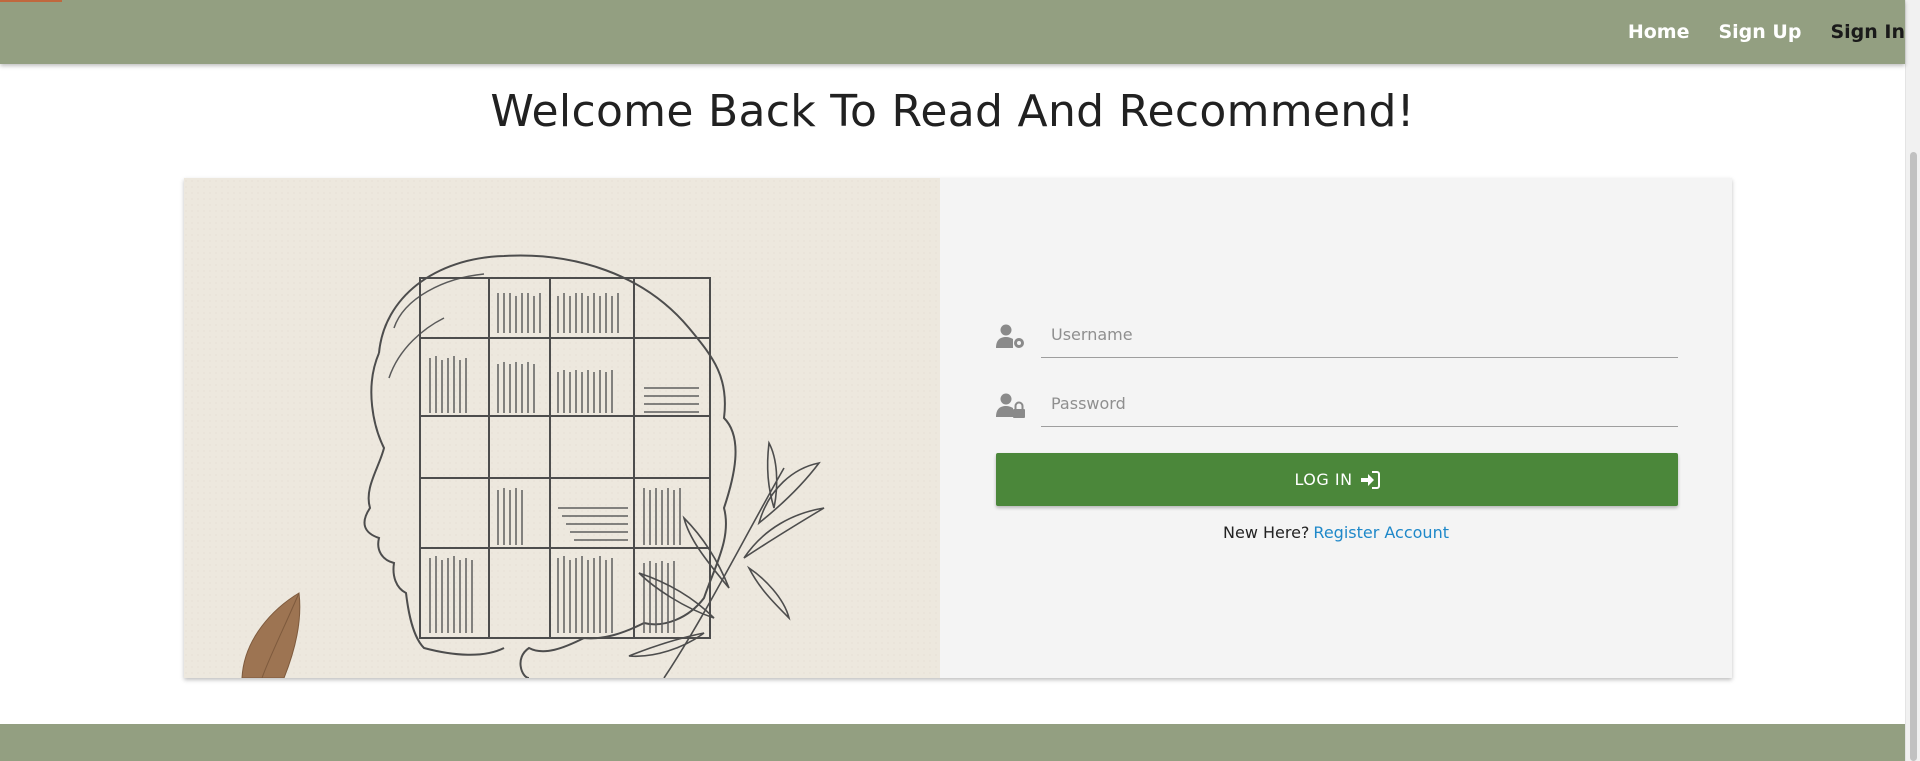 The image size is (1920, 761). Describe the element at coordinates (1266, 532) in the screenshot. I see `register-prompt-text: New Here?` at that location.